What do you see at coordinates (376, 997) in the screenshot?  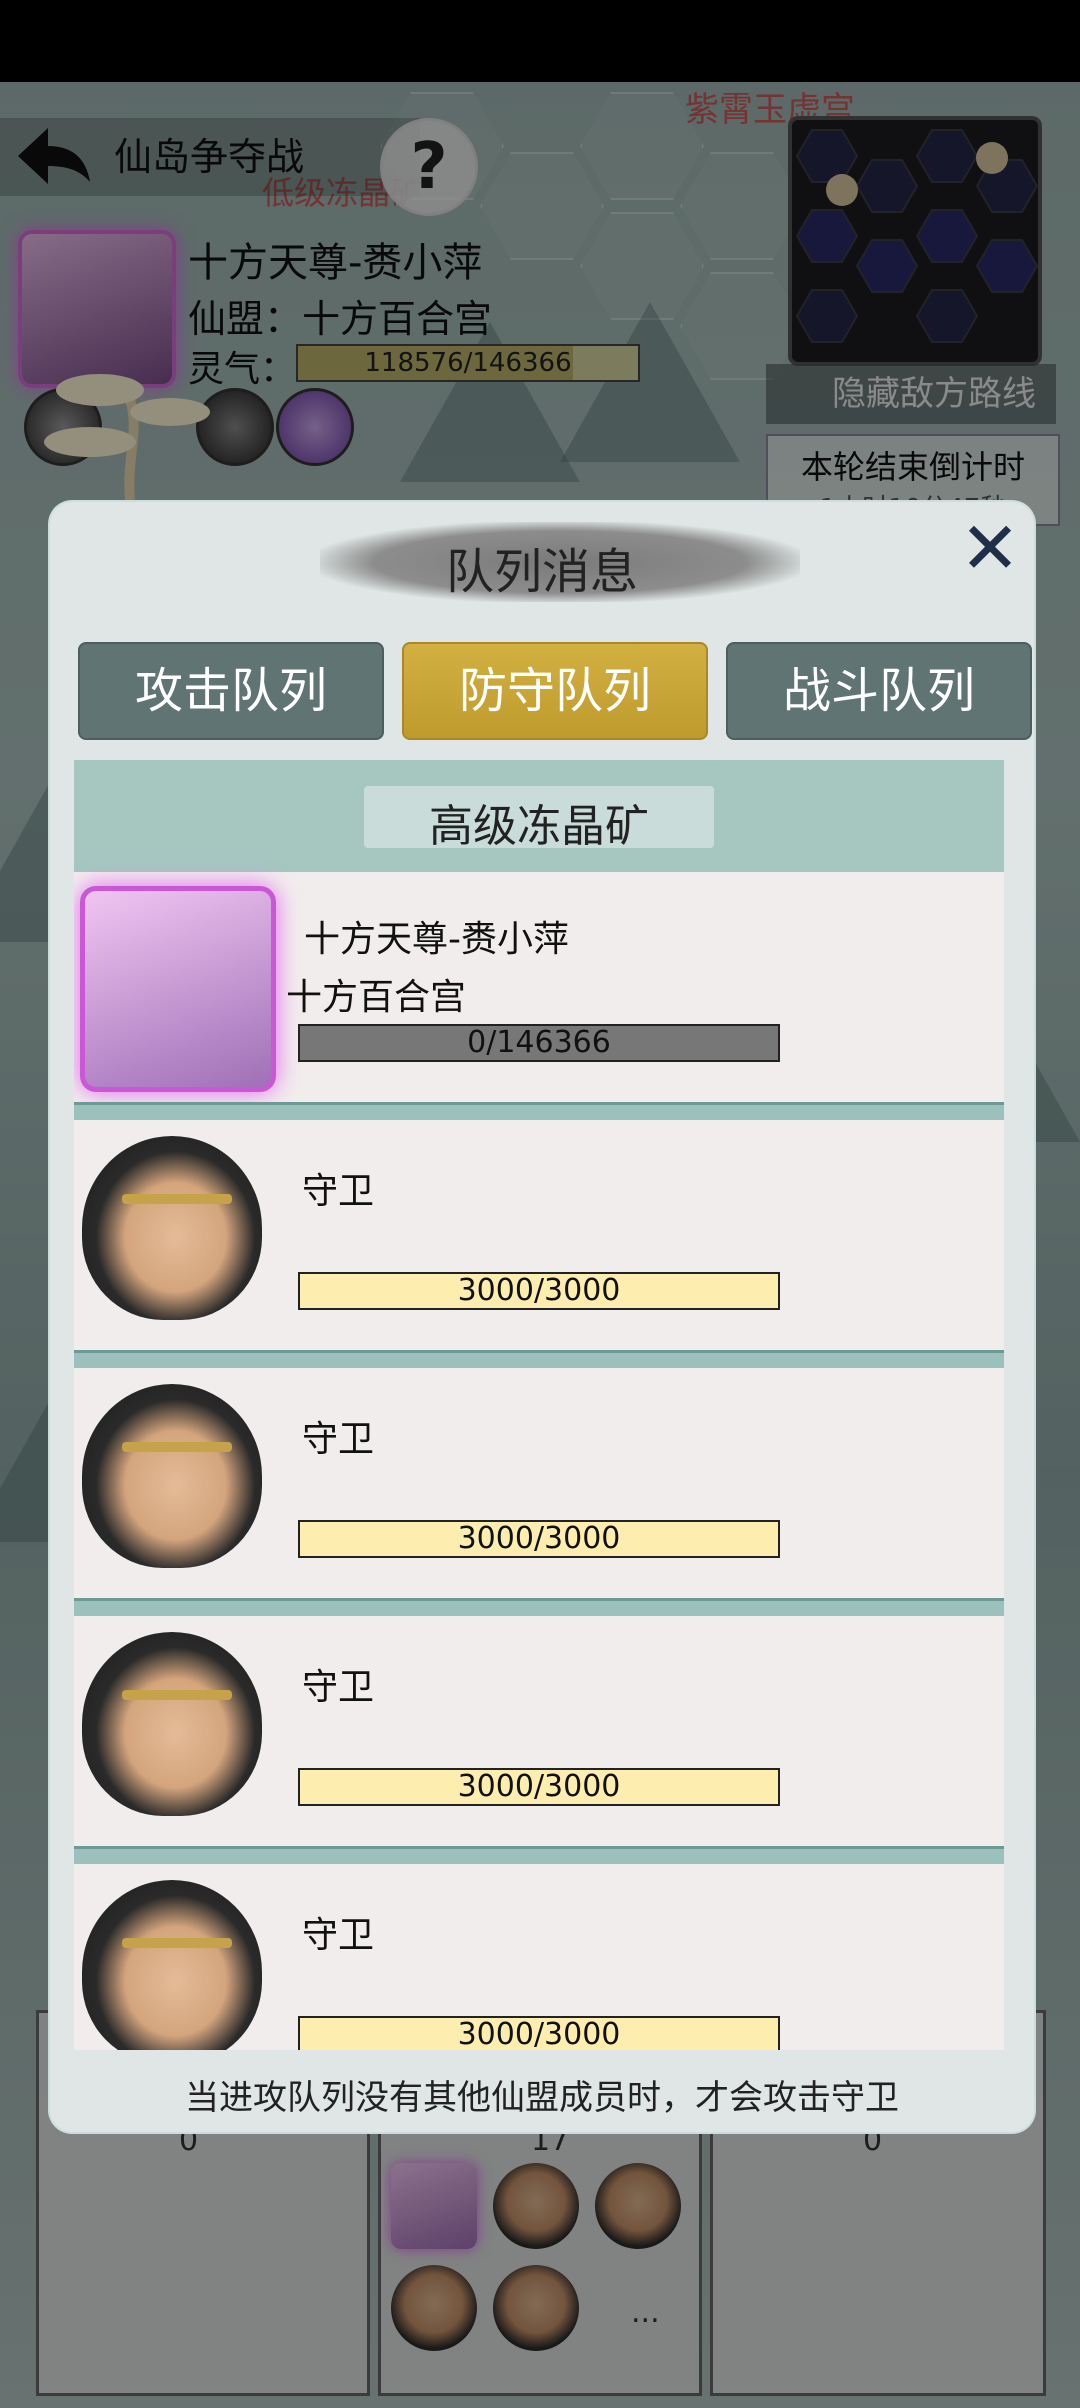 I see `member-guild: 十方百合宫` at bounding box center [376, 997].